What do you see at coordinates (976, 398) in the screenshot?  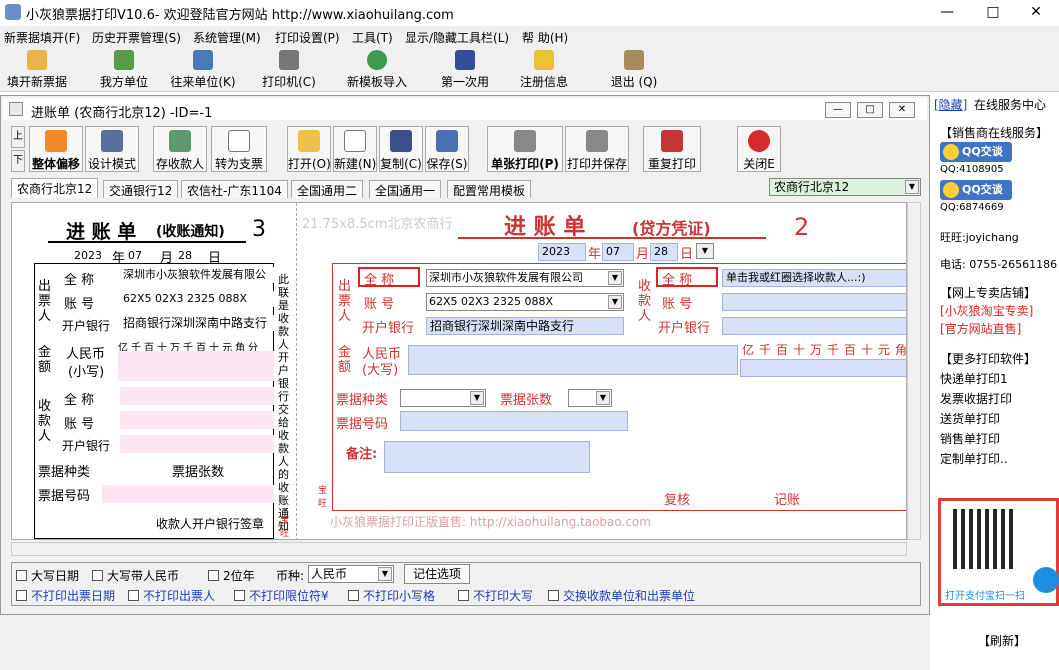 I see `product-link-2: 发票收据打印` at bounding box center [976, 398].